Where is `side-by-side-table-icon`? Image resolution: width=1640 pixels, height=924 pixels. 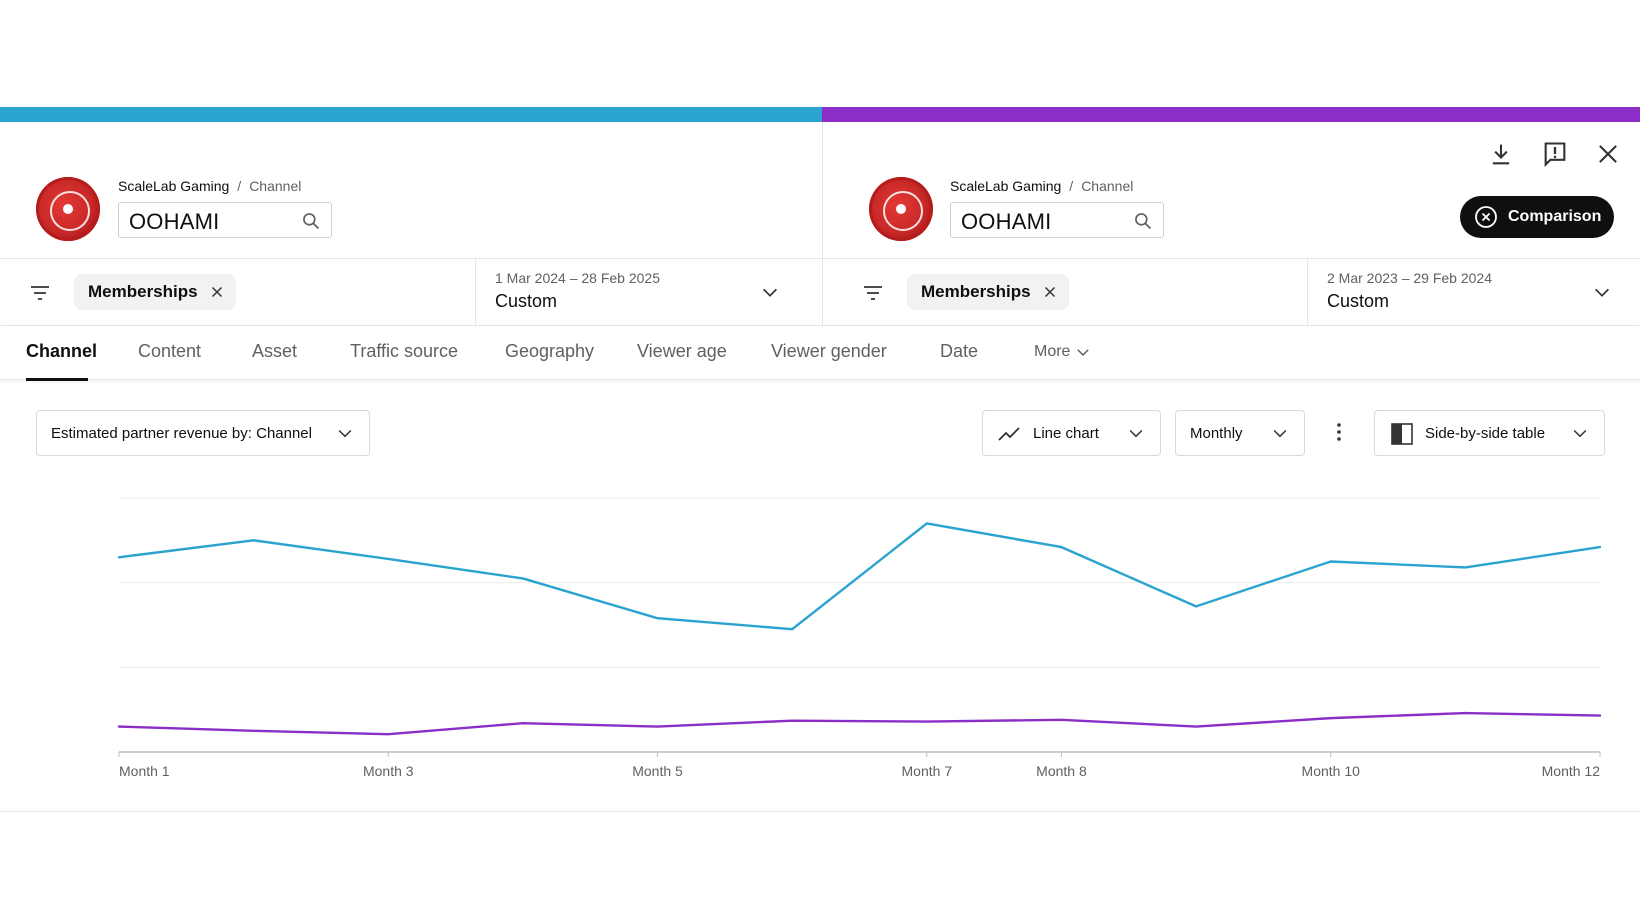 side-by-side-table-icon is located at coordinates (1402, 434).